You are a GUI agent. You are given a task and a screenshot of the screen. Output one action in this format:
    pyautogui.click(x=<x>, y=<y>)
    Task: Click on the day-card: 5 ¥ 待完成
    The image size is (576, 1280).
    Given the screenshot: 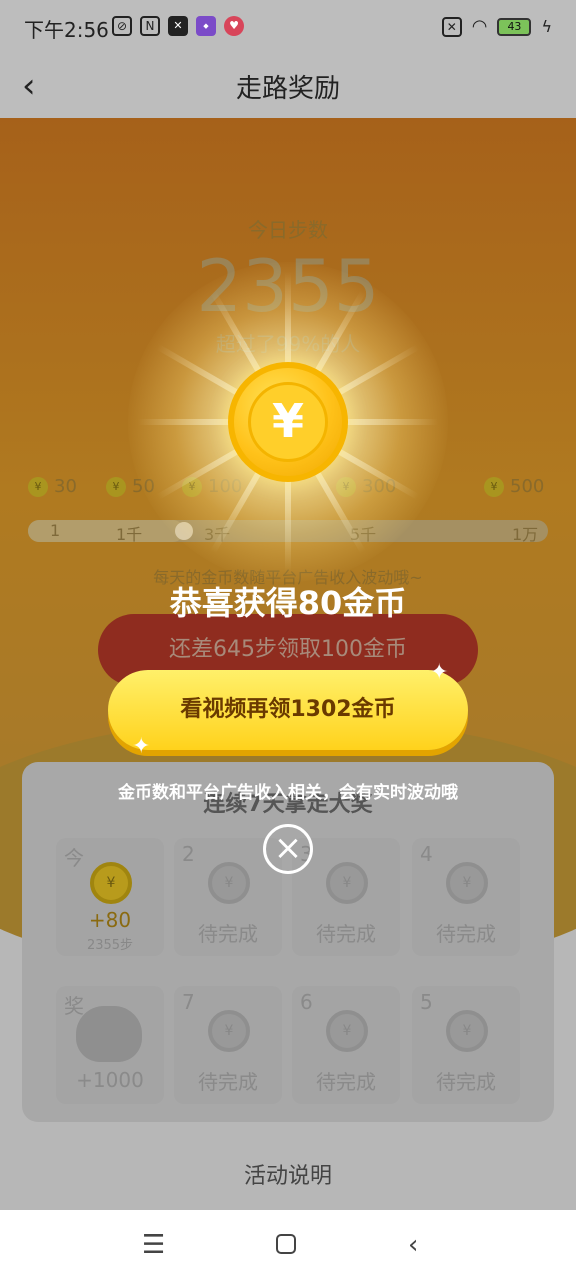 What is the action you would take?
    pyautogui.click(x=466, y=1045)
    